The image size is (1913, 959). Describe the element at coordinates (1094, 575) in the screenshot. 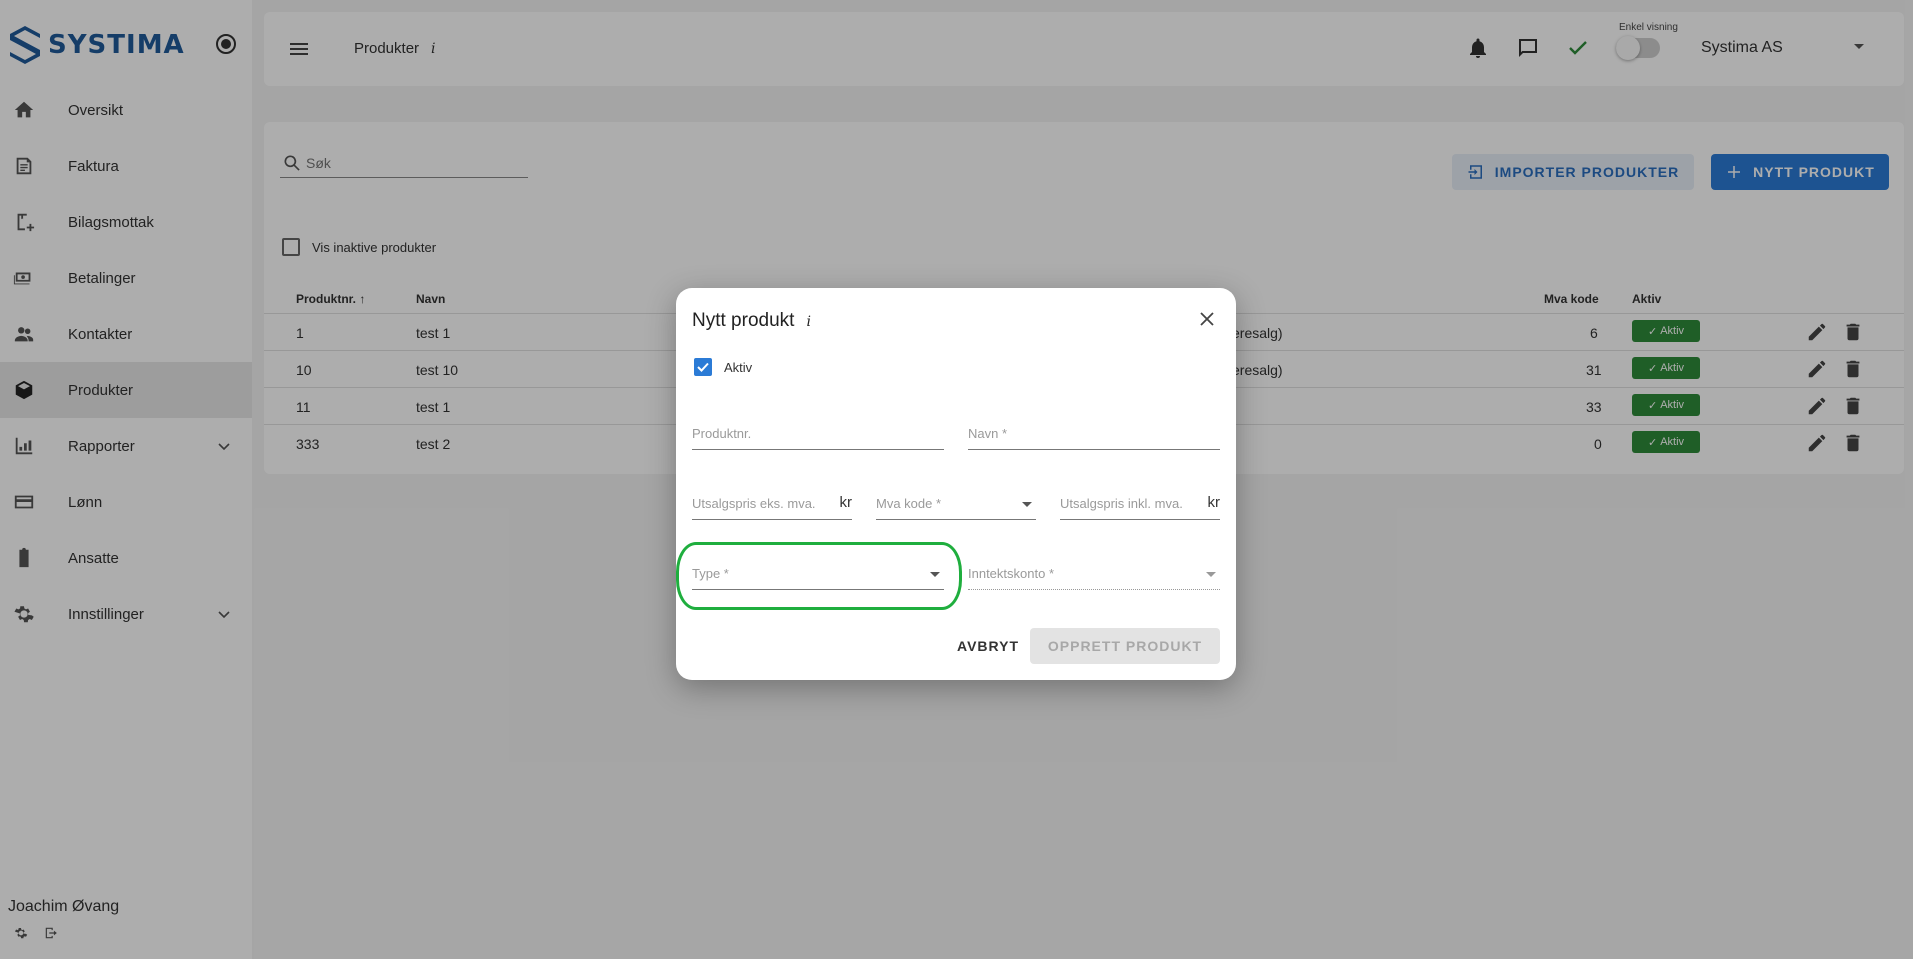

I see `income-account-select: Inntektskonto *` at that location.